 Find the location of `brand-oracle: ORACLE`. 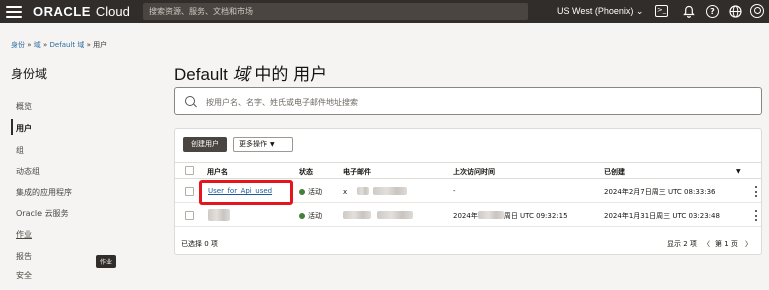

brand-oracle: ORACLE is located at coordinates (62, 11).